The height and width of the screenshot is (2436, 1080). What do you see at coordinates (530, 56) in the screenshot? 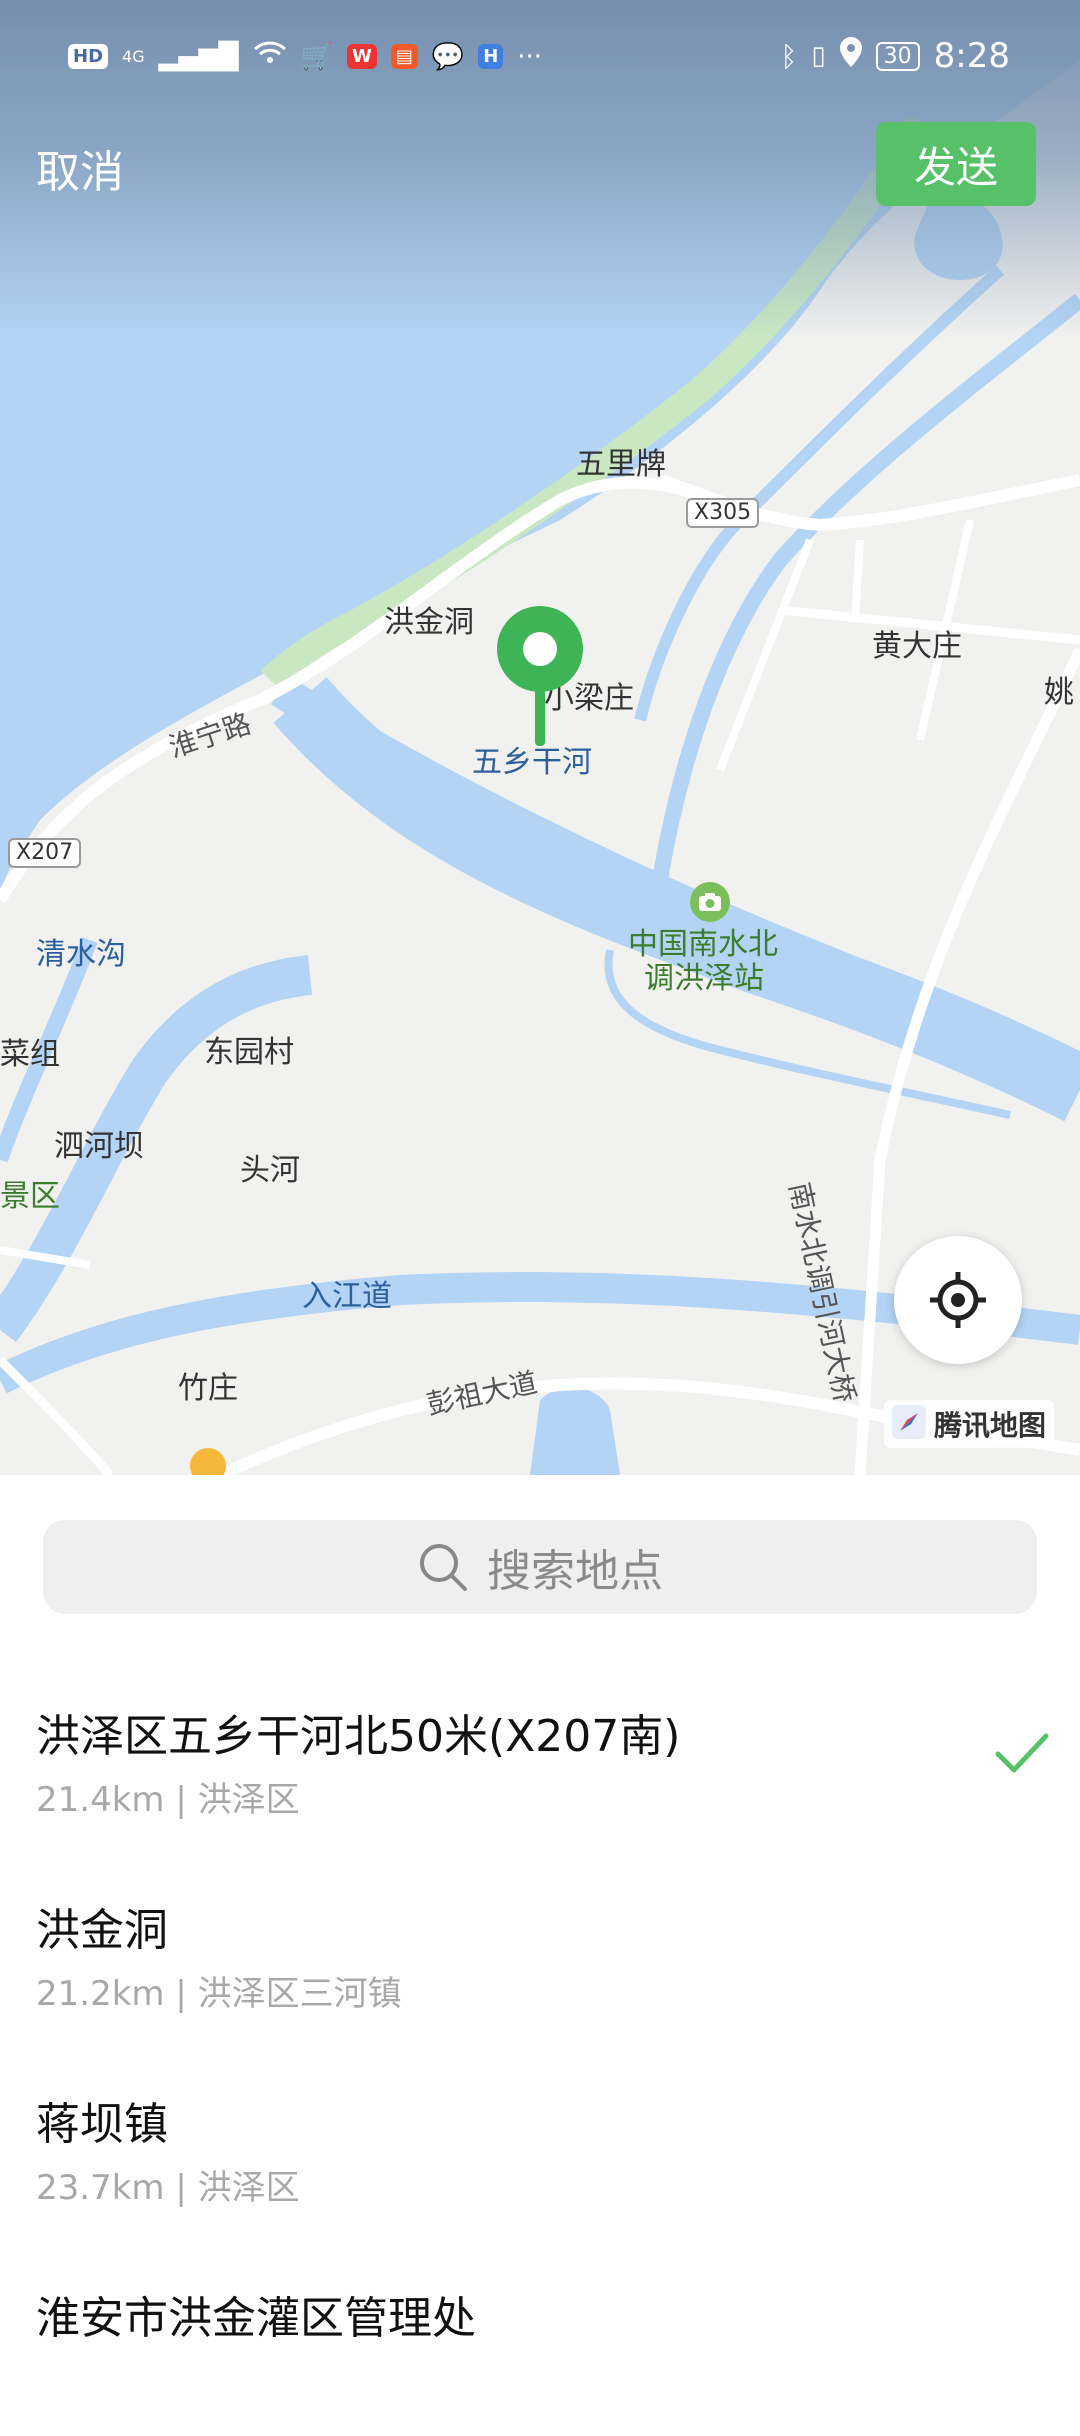
I see `more-icon: ···` at bounding box center [530, 56].